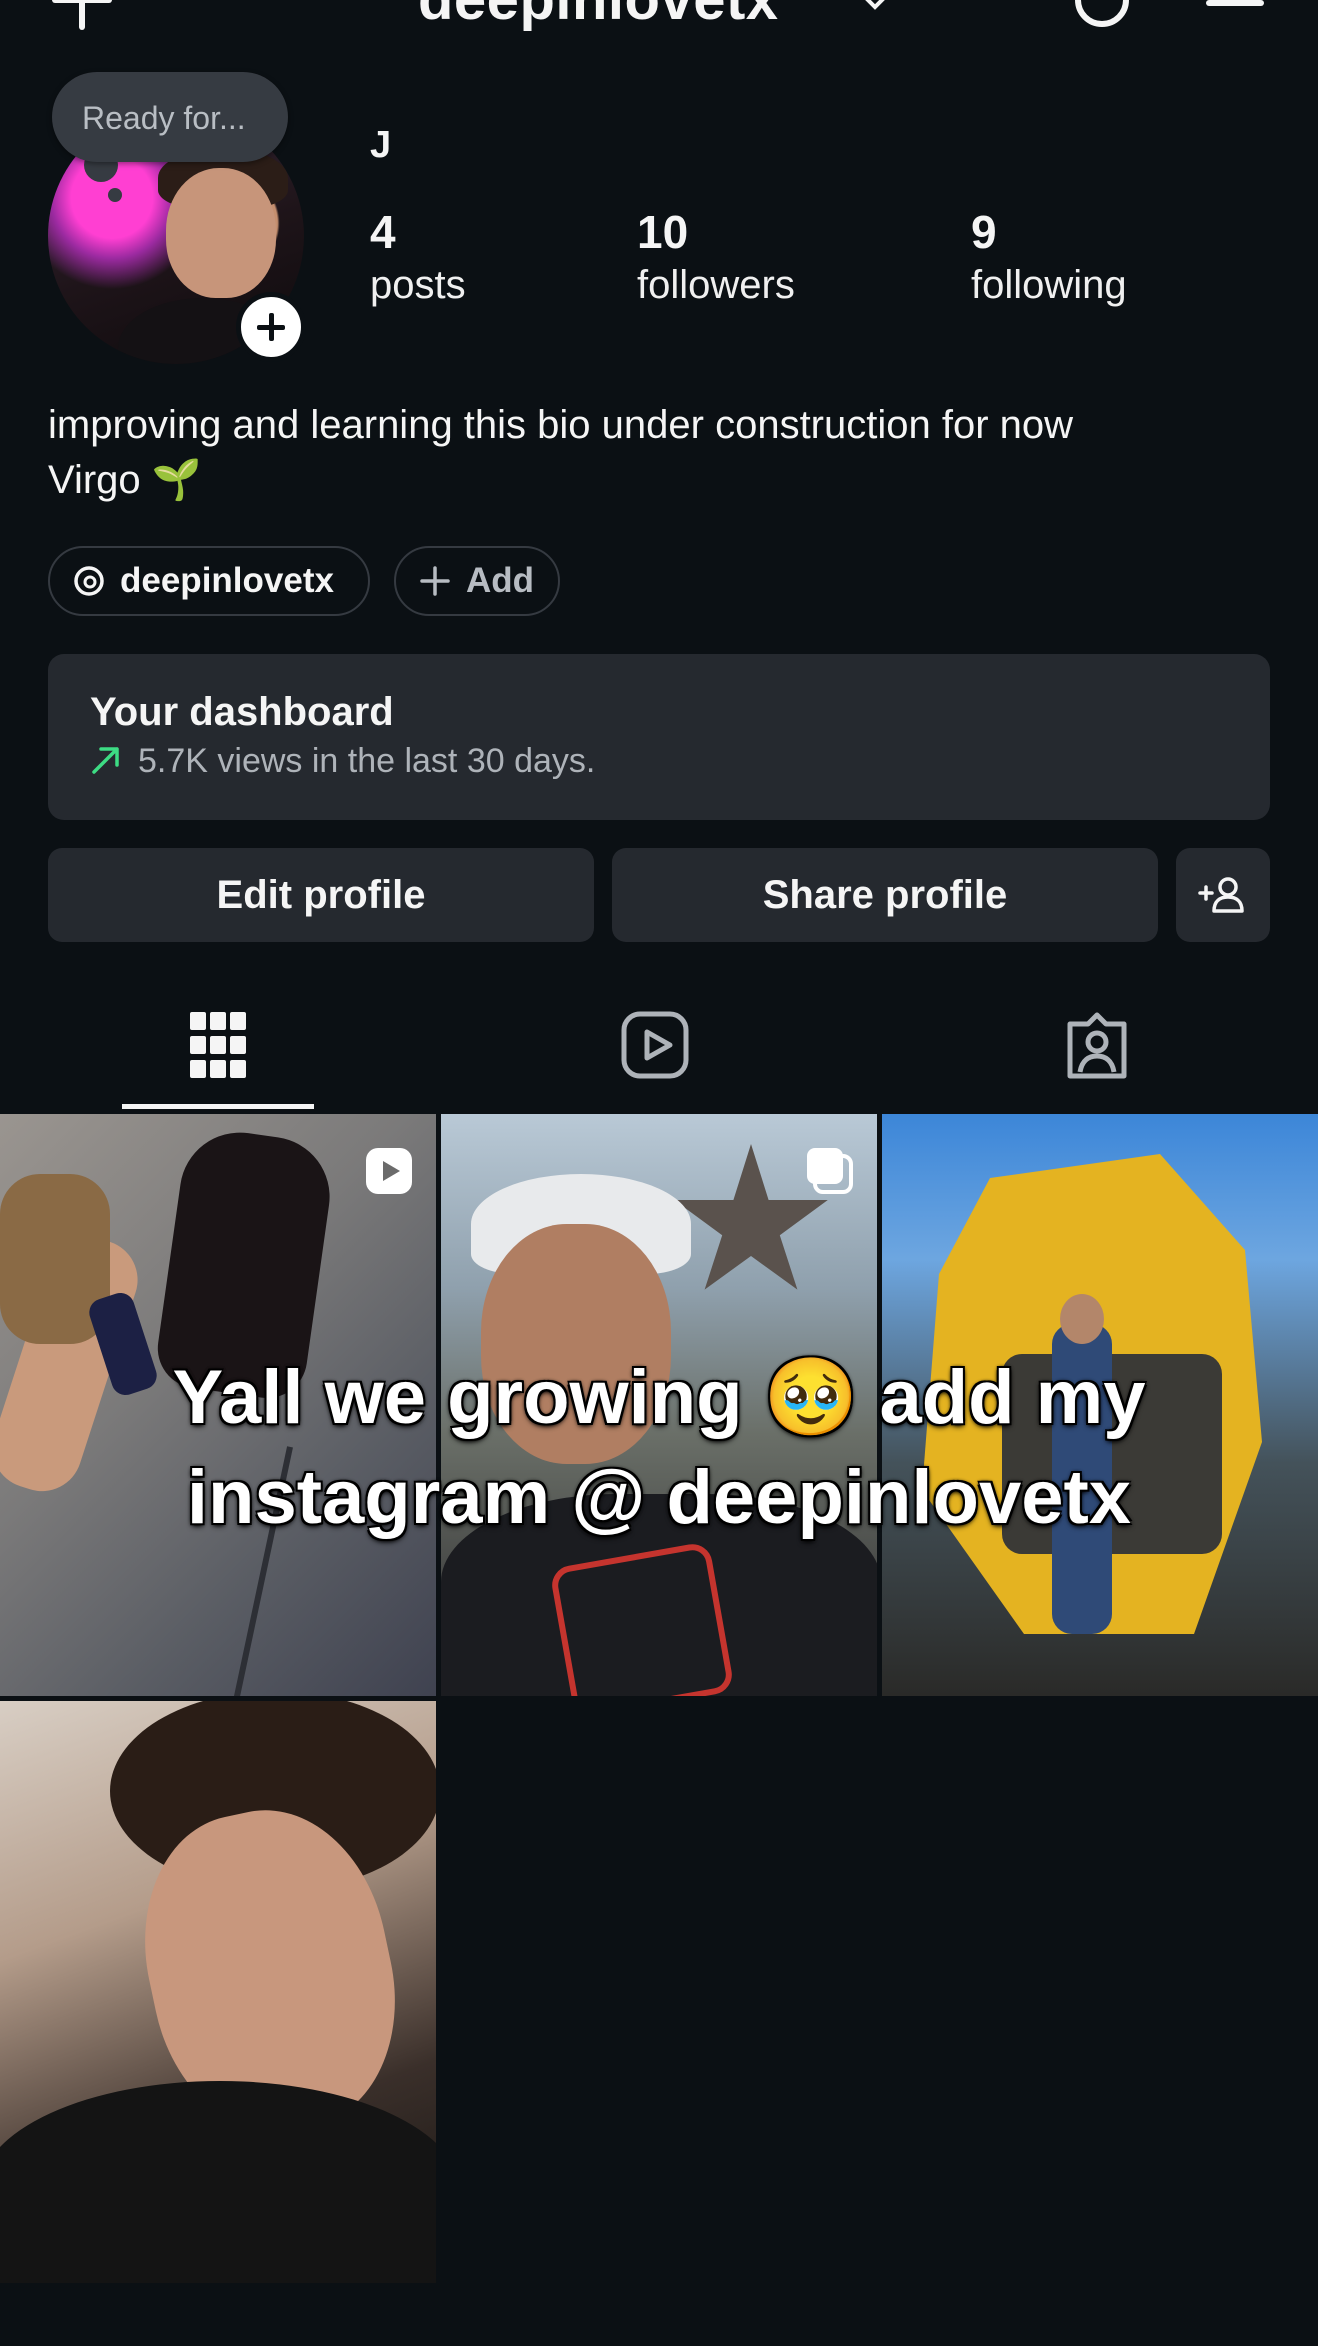 The image size is (1318, 2346). Describe the element at coordinates (383, 232) in the screenshot. I see `stat-value: 4` at that location.